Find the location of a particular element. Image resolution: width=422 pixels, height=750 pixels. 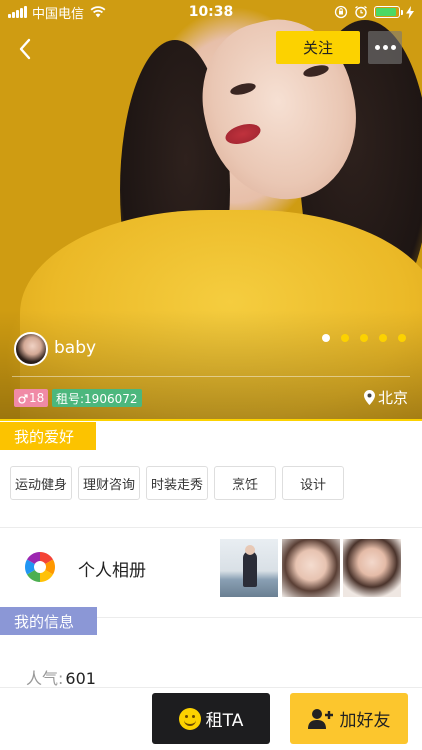

username: baby is located at coordinates (75, 348).